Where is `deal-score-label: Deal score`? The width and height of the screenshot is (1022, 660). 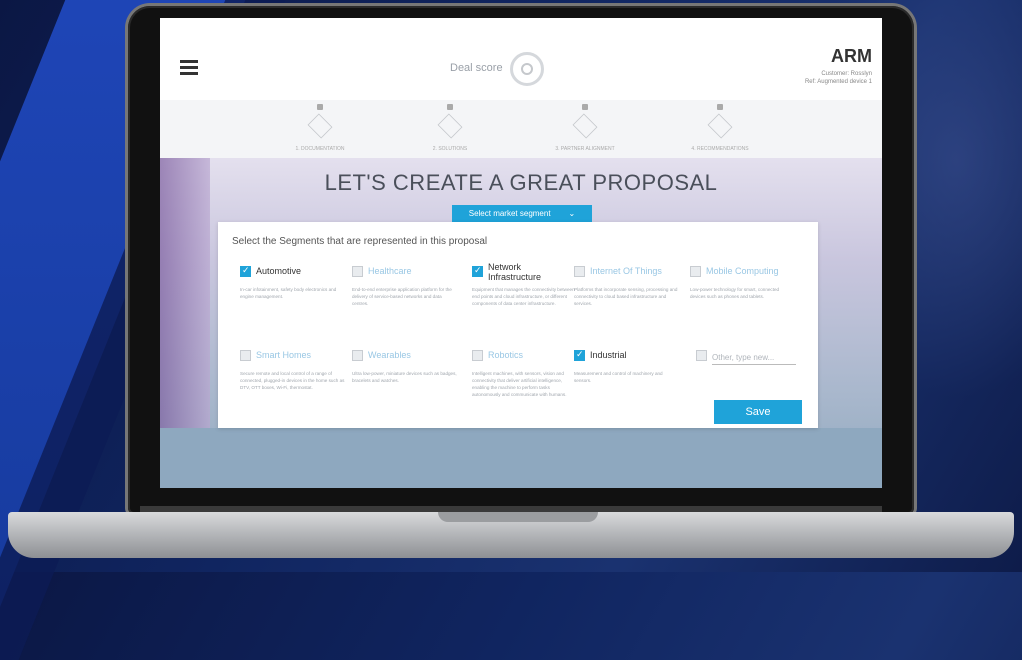
deal-score-label: Deal score is located at coordinates (476, 68).